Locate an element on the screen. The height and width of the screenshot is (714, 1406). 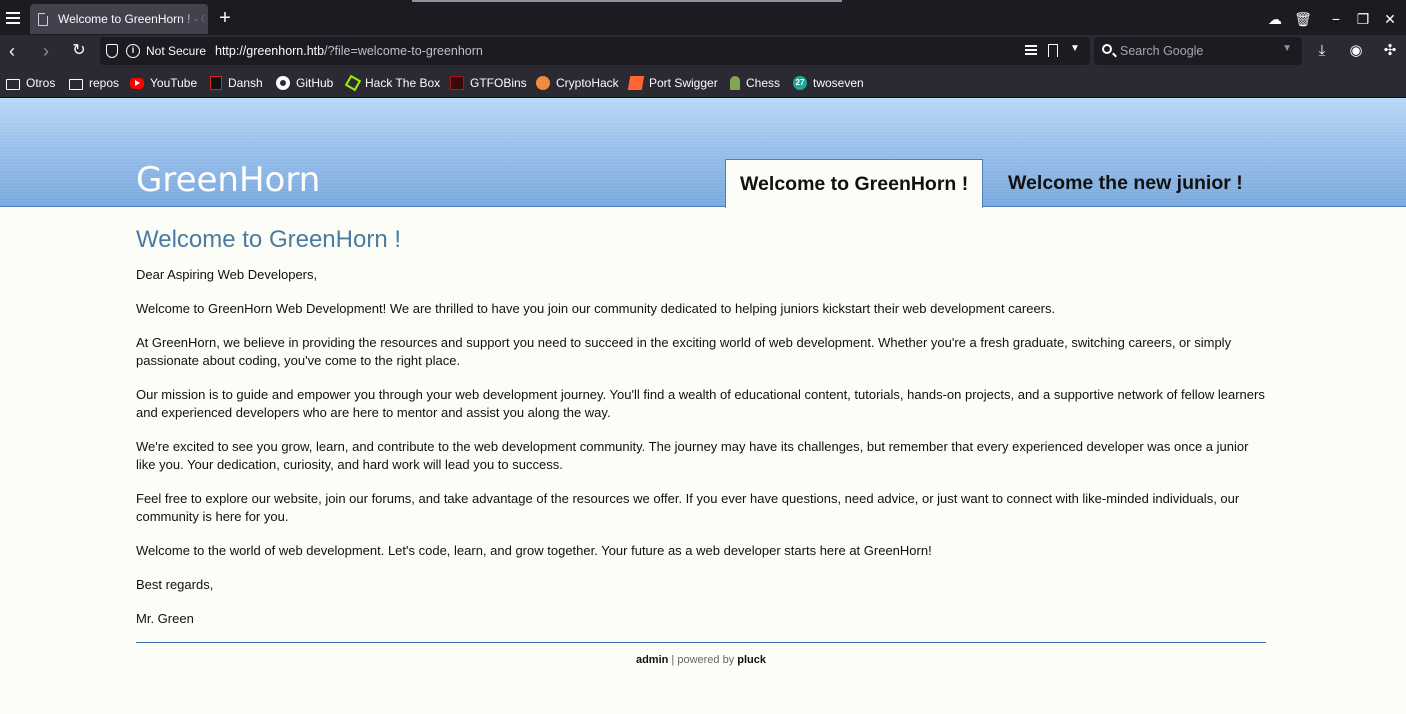
site-footer: admin | powered by pluck is located at coordinates (701, 660).